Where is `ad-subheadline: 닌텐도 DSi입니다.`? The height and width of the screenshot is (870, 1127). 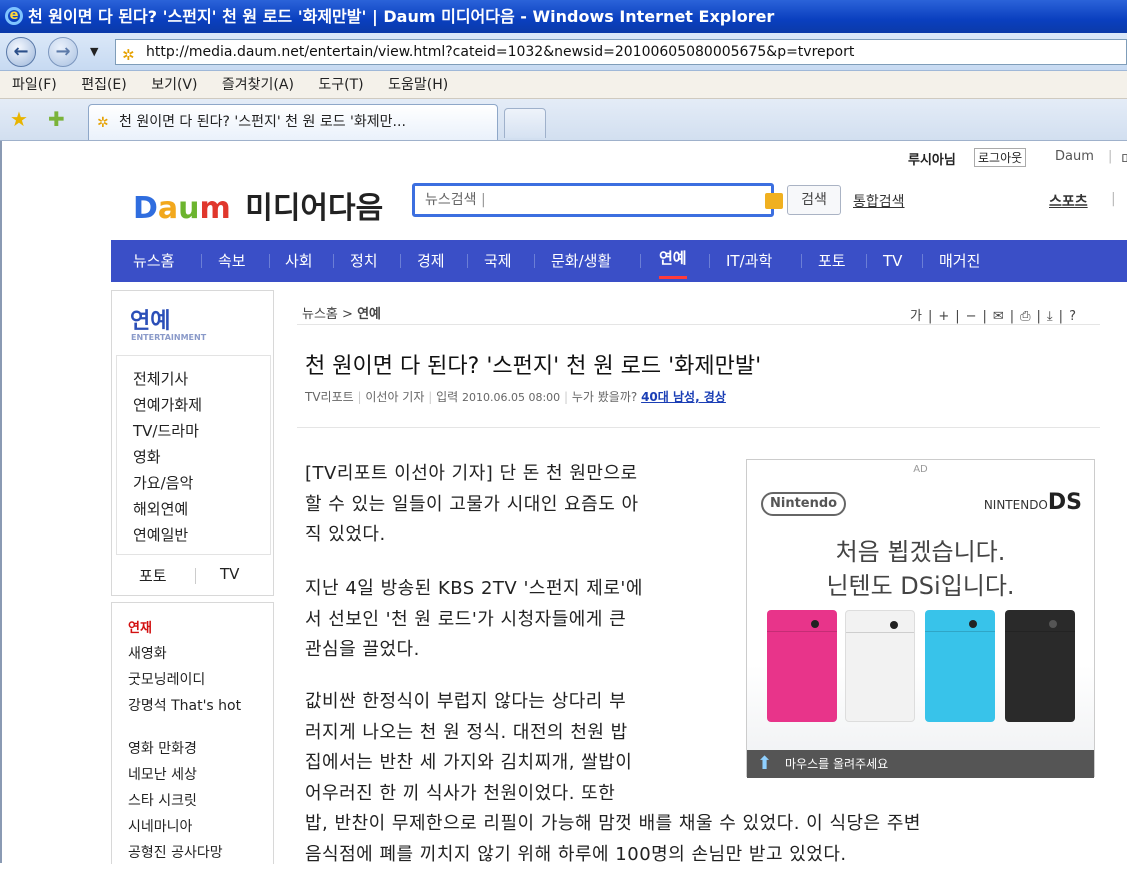
ad-subheadline: 닌텐도 DSi입니다. is located at coordinates (920, 583).